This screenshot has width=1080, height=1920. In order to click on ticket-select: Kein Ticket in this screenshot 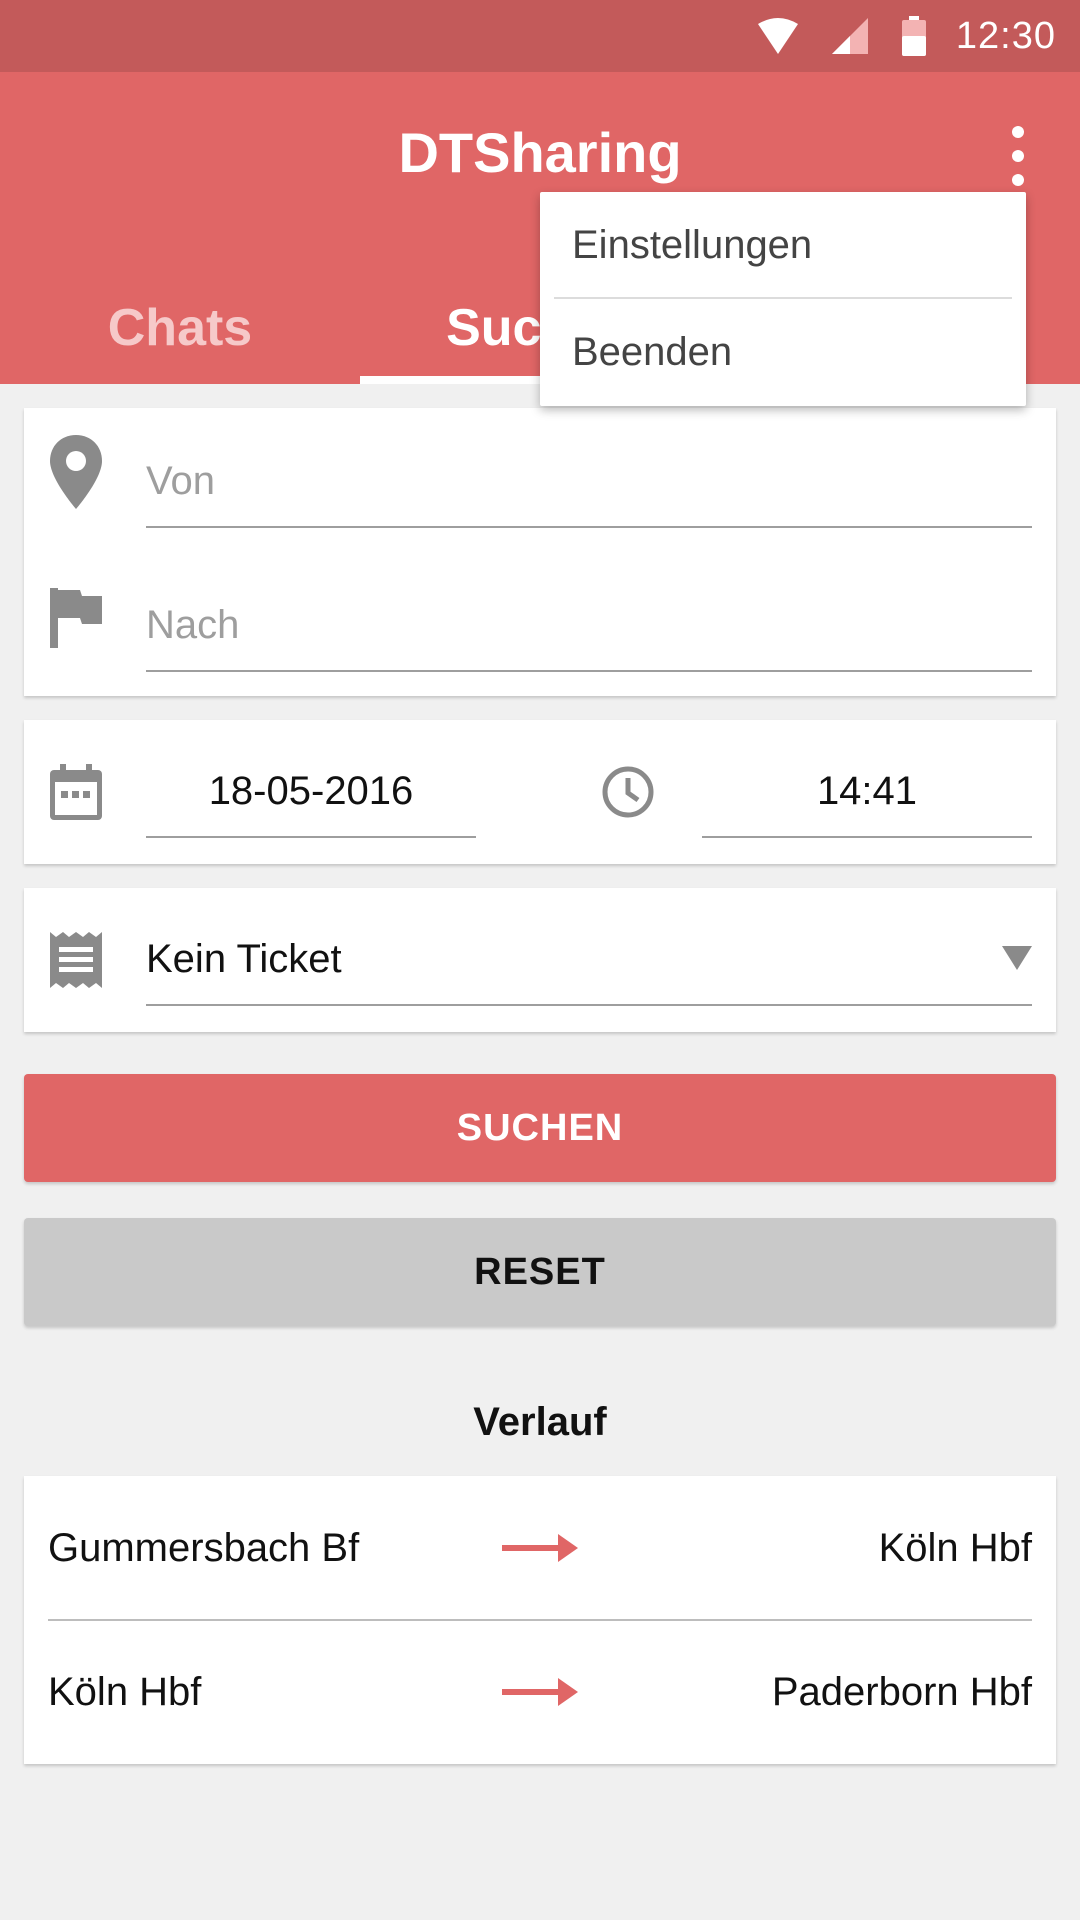, I will do `click(589, 960)`.